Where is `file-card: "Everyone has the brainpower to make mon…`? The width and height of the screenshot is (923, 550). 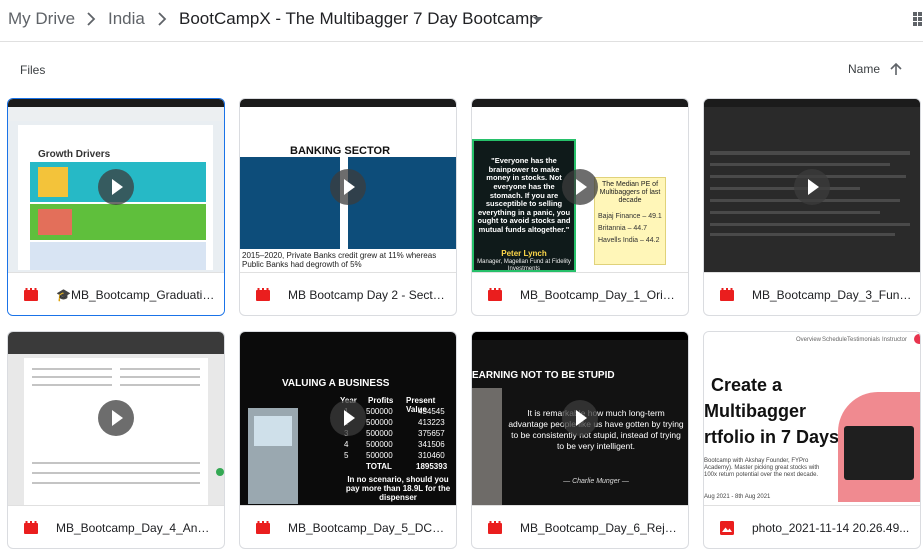 file-card: "Everyone has the brainpower to make mon… is located at coordinates (580, 207).